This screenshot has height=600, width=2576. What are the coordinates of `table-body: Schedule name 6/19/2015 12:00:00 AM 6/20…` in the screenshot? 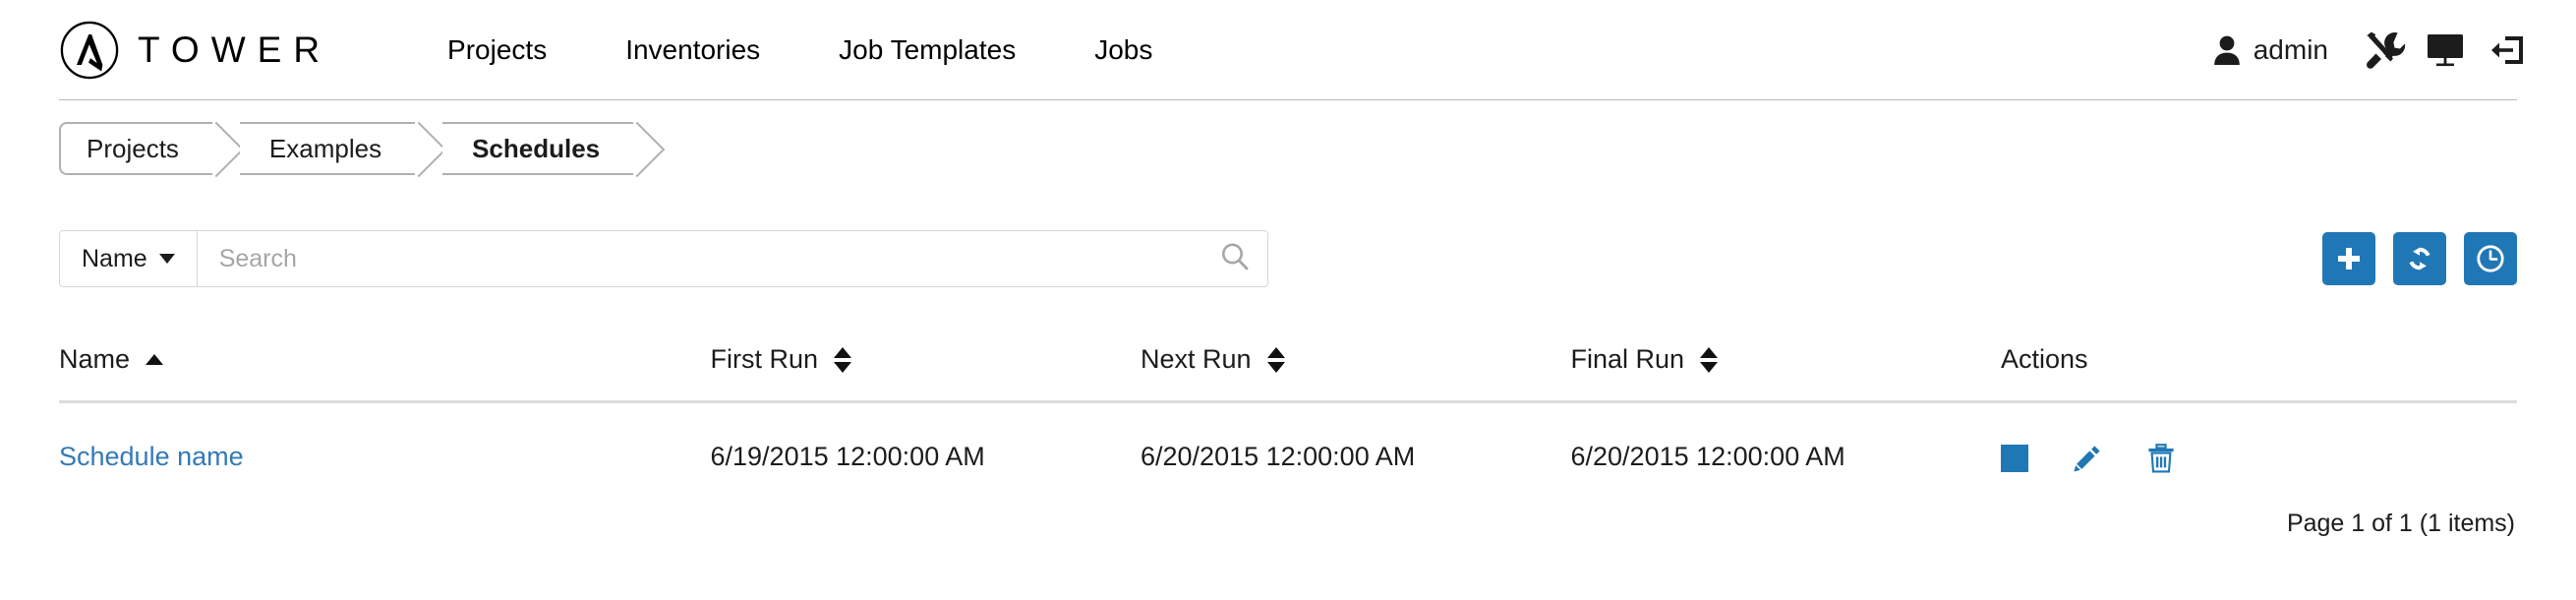 It's located at (1288, 438).